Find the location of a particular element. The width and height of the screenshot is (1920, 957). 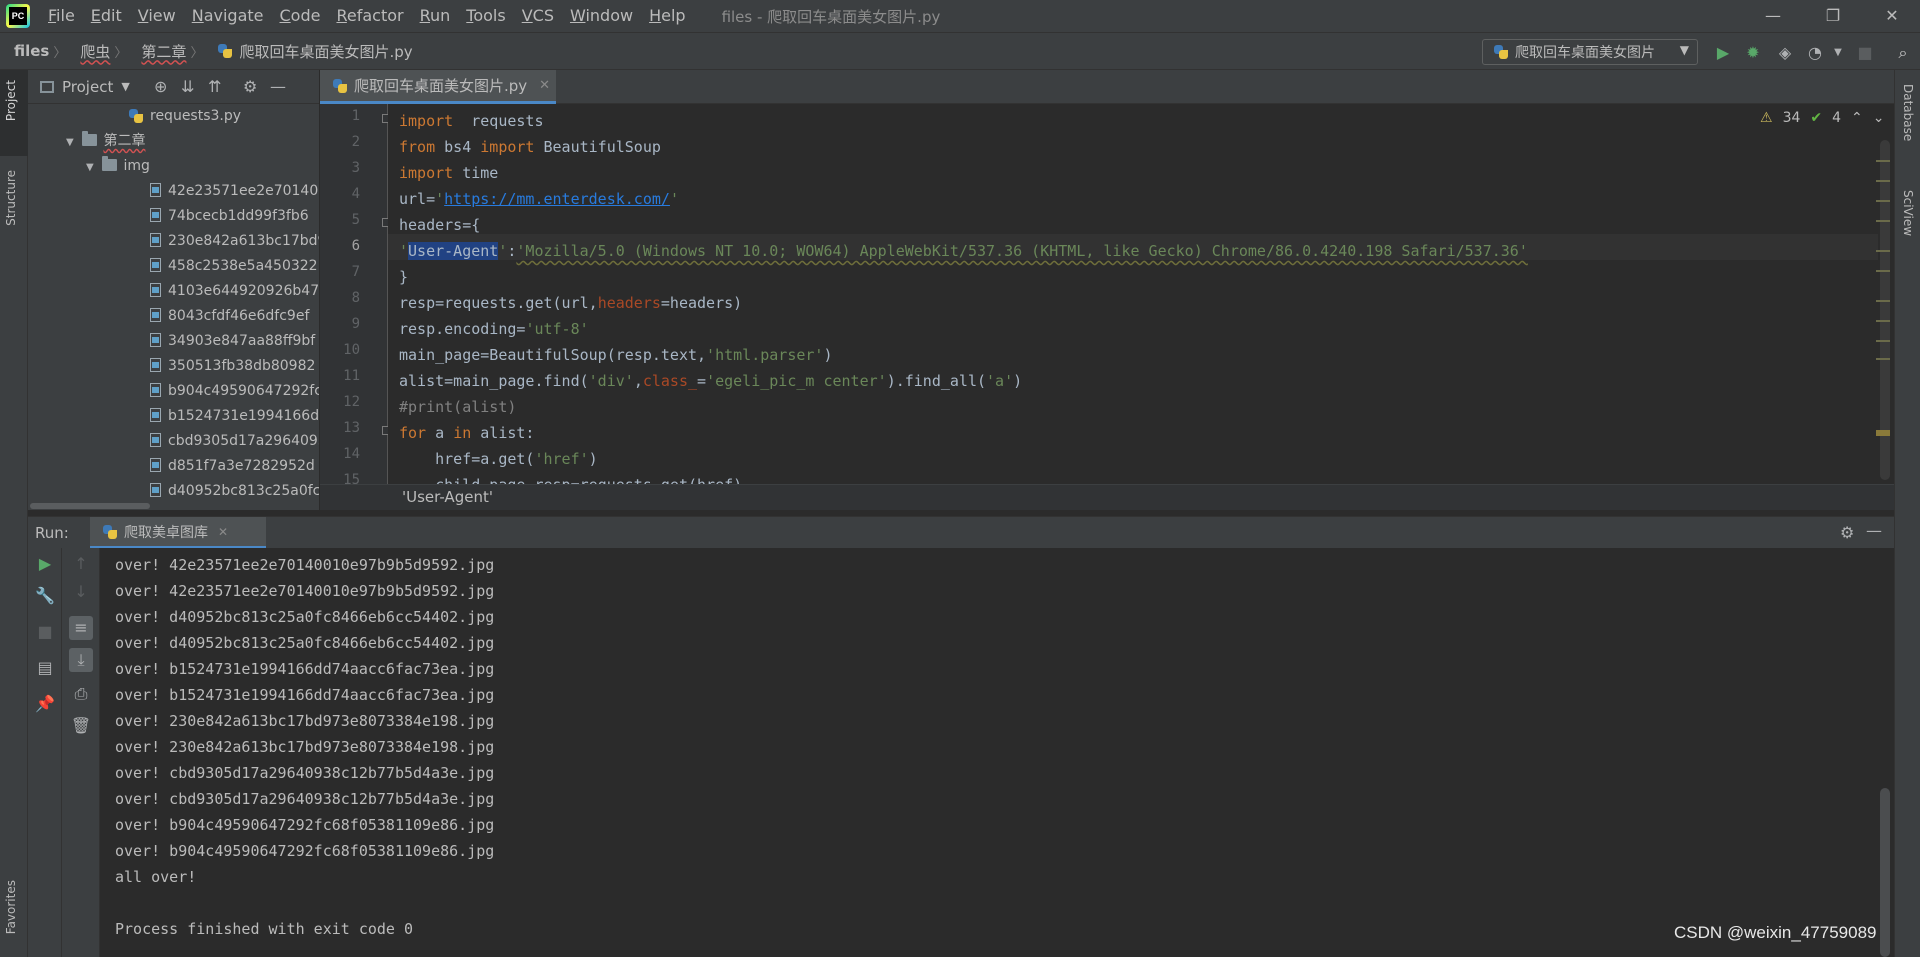

search-everywhere-icon: ⌕ is located at coordinates (1903, 53).